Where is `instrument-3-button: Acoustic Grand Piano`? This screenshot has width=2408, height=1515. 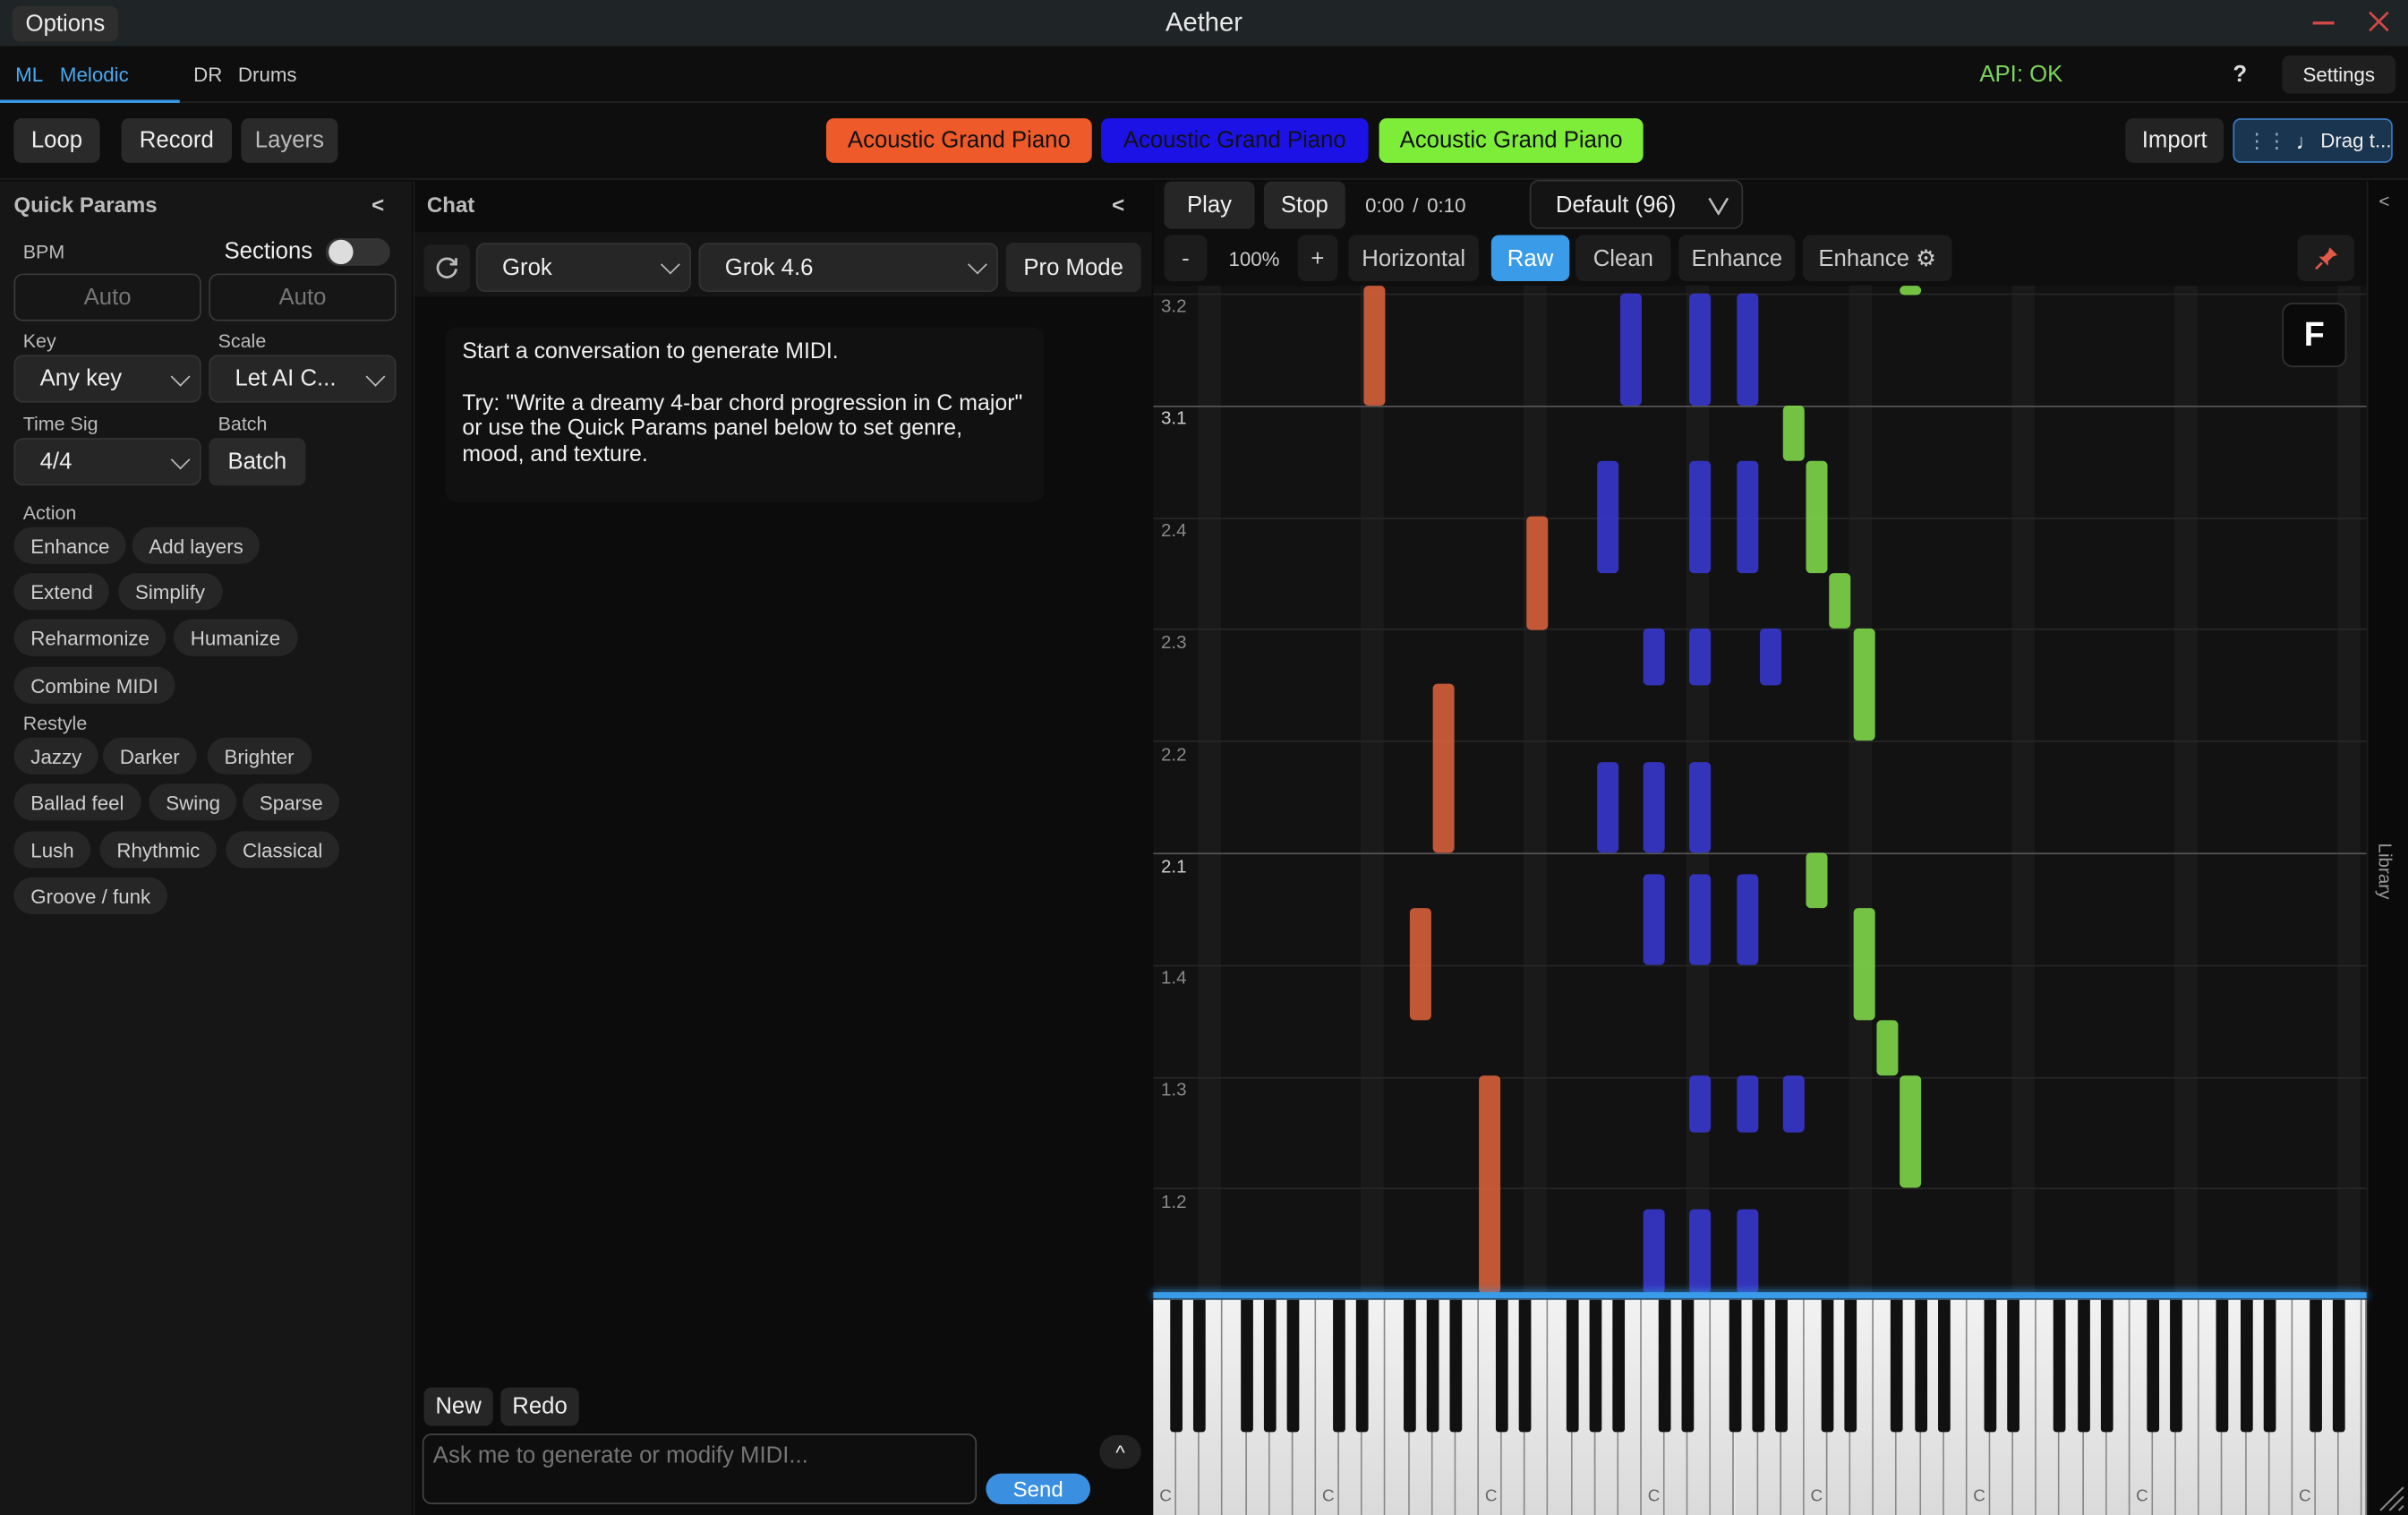 instrument-3-button: Acoustic Grand Piano is located at coordinates (1511, 140).